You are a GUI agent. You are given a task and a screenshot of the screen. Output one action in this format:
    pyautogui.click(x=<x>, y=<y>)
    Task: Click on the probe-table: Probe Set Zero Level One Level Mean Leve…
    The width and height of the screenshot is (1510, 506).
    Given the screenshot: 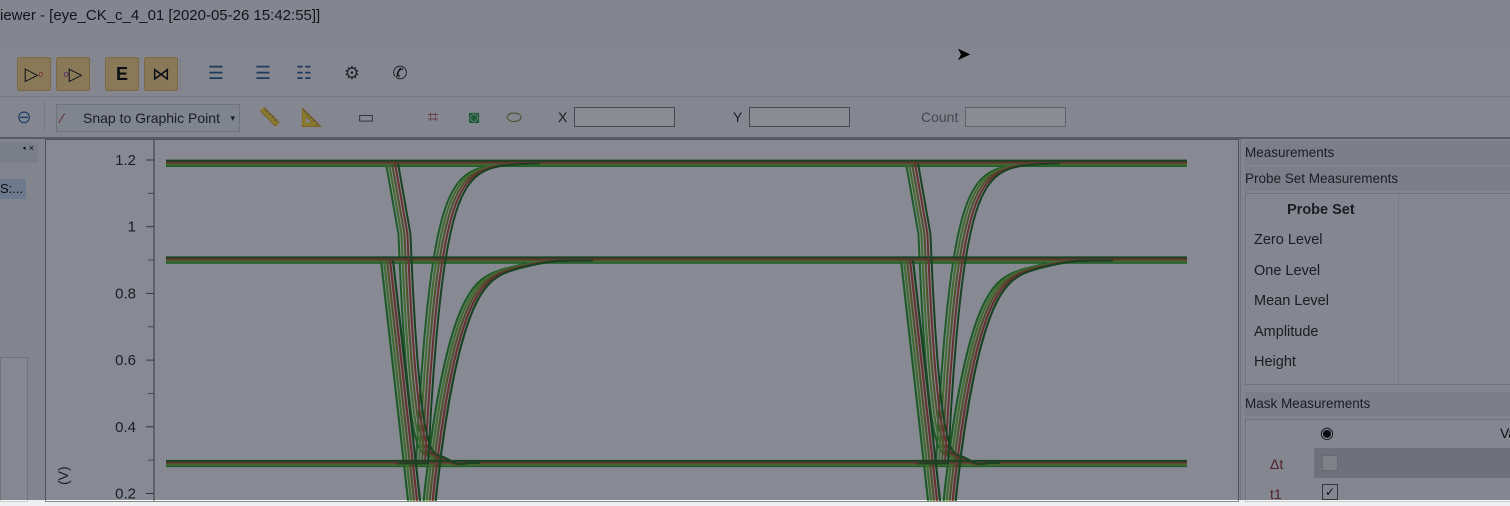 What is the action you would take?
    pyautogui.click(x=1377, y=289)
    